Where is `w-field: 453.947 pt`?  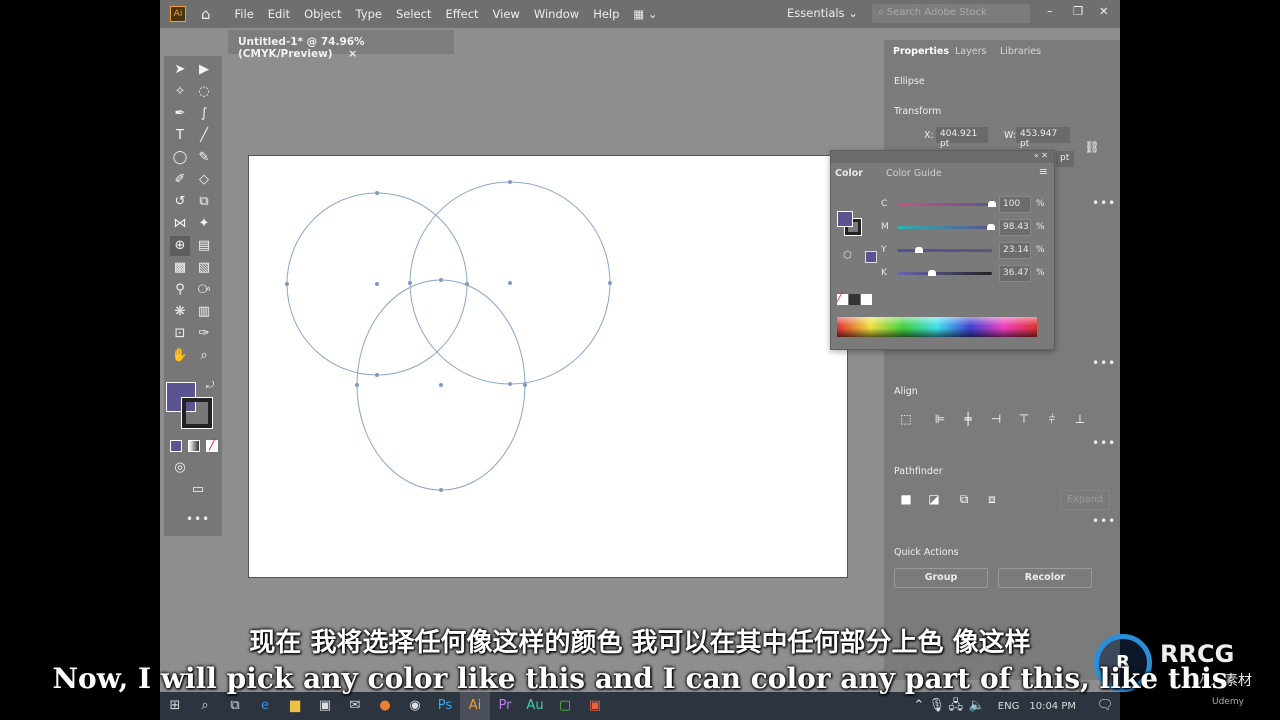
w-field: 453.947 pt is located at coordinates (1043, 138).